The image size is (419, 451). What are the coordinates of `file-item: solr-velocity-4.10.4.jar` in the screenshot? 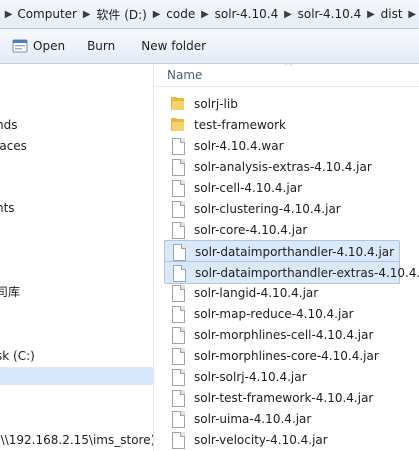 It's located at (284, 439).